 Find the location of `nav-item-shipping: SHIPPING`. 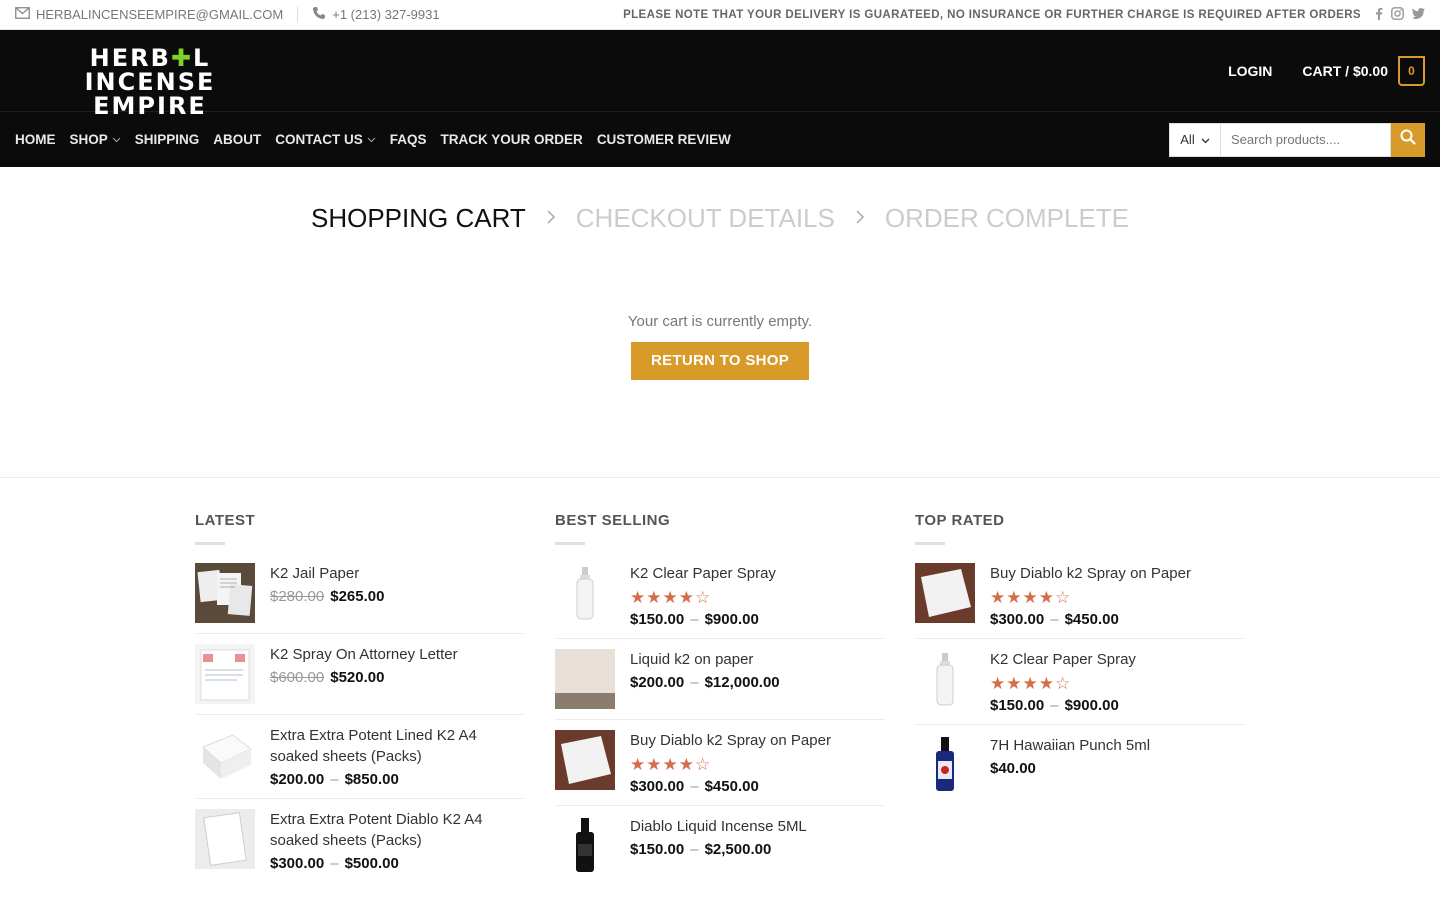

nav-item-shipping: SHIPPING is located at coordinates (167, 139).